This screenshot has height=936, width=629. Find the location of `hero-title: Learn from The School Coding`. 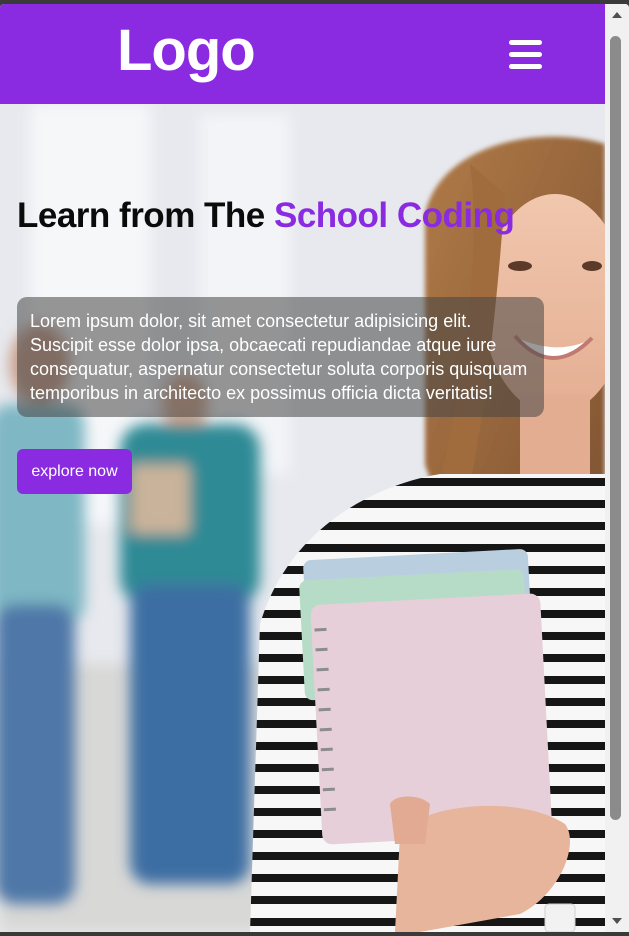

hero-title: Learn from The School Coding is located at coordinates (266, 216).